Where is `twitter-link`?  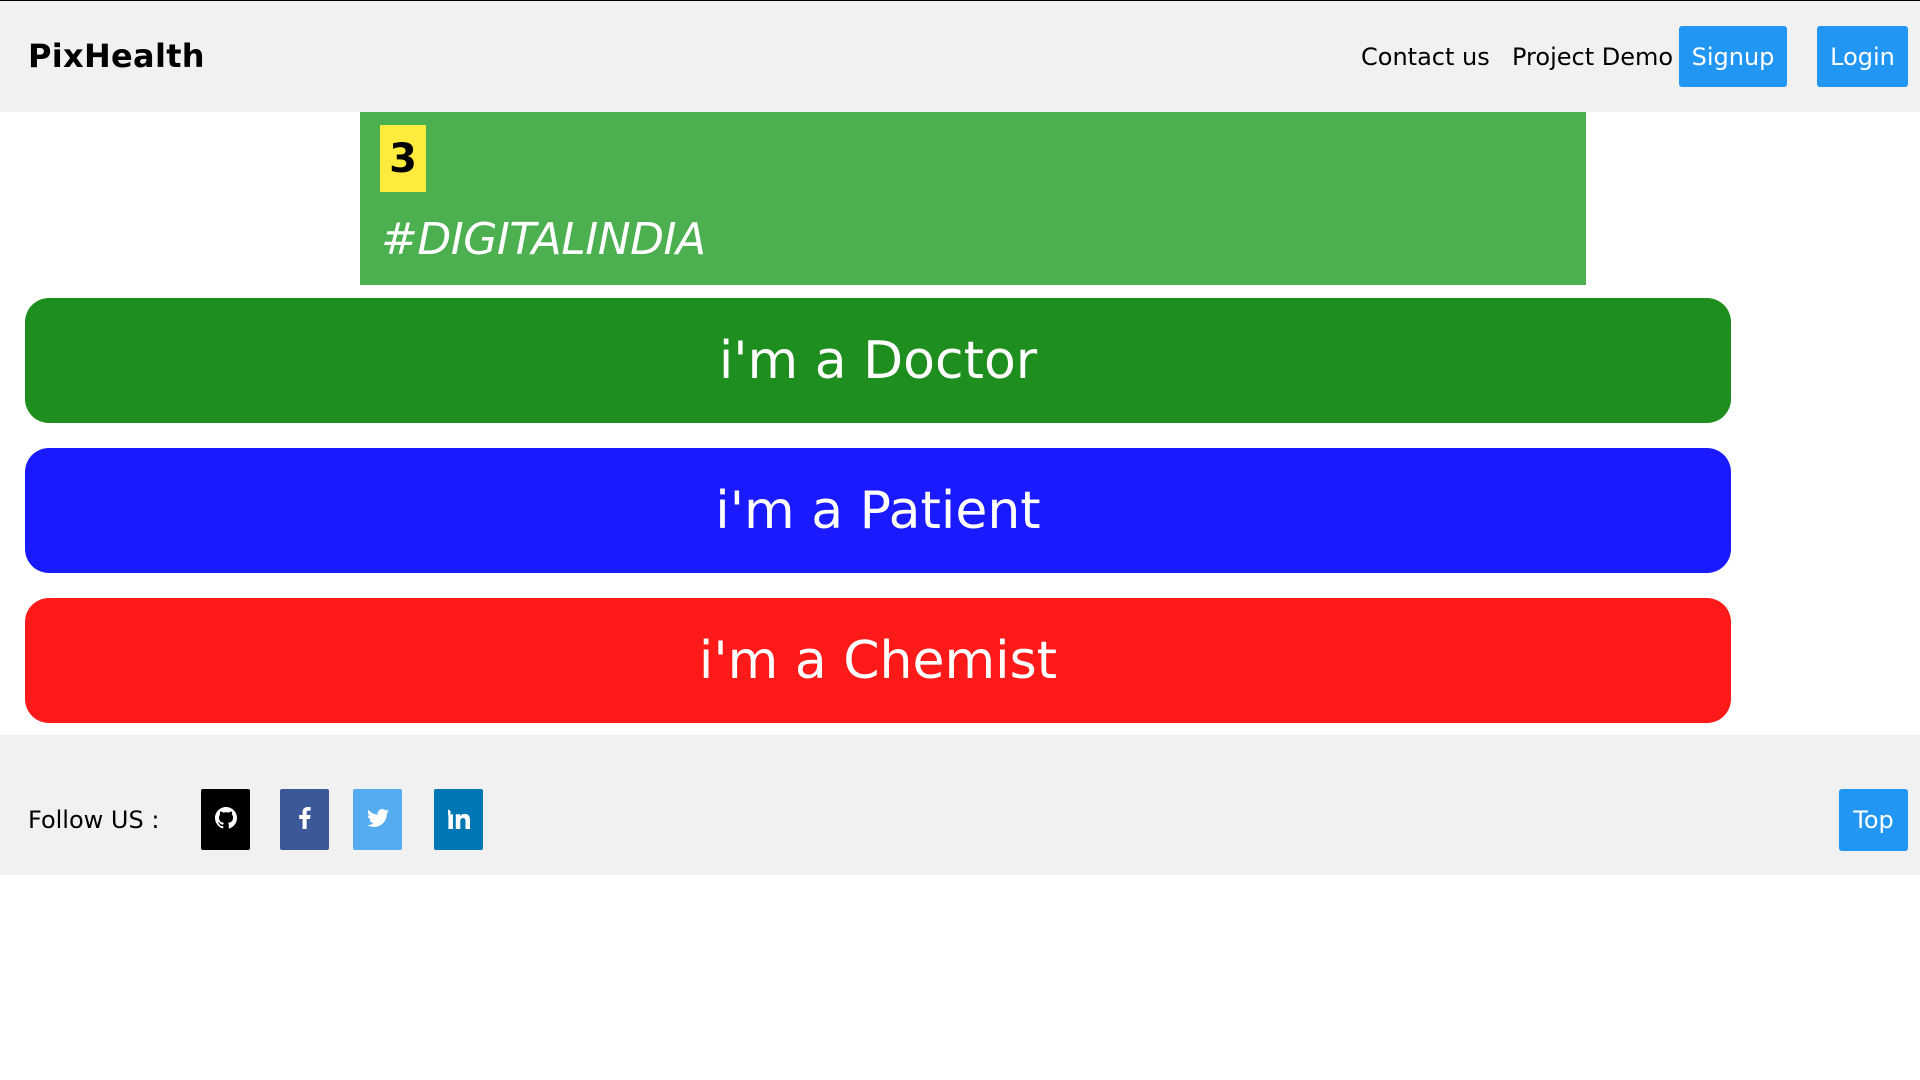
twitter-link is located at coordinates (377, 819).